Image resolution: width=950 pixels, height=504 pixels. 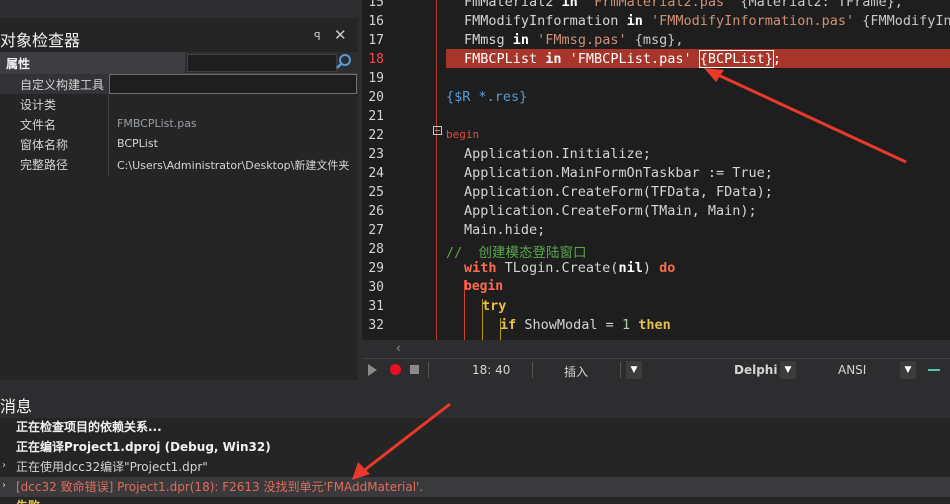 I want to click on code-line-17: FMmsg in 'FMmsg.pas' {msg},, so click(x=574, y=40).